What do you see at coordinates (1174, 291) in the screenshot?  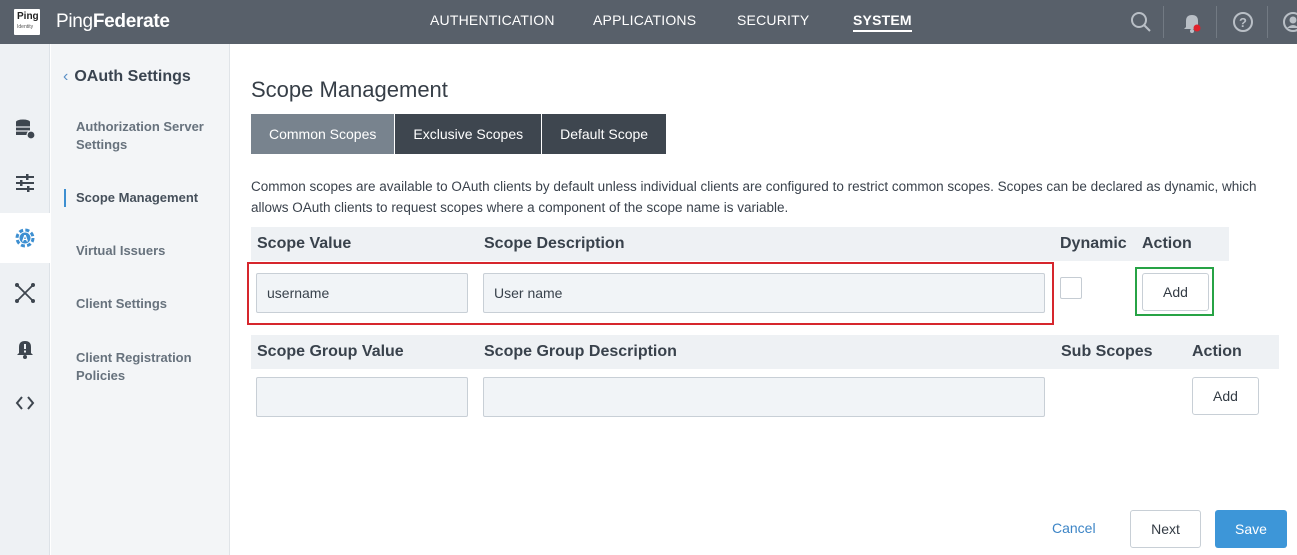 I see `highlight-box-green` at bounding box center [1174, 291].